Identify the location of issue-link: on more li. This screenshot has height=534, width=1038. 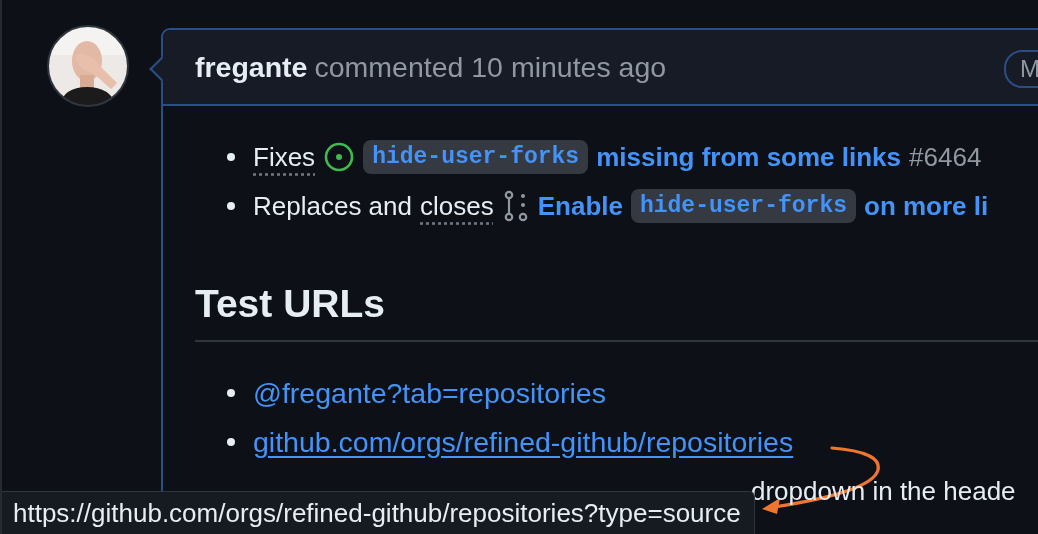
(926, 206).